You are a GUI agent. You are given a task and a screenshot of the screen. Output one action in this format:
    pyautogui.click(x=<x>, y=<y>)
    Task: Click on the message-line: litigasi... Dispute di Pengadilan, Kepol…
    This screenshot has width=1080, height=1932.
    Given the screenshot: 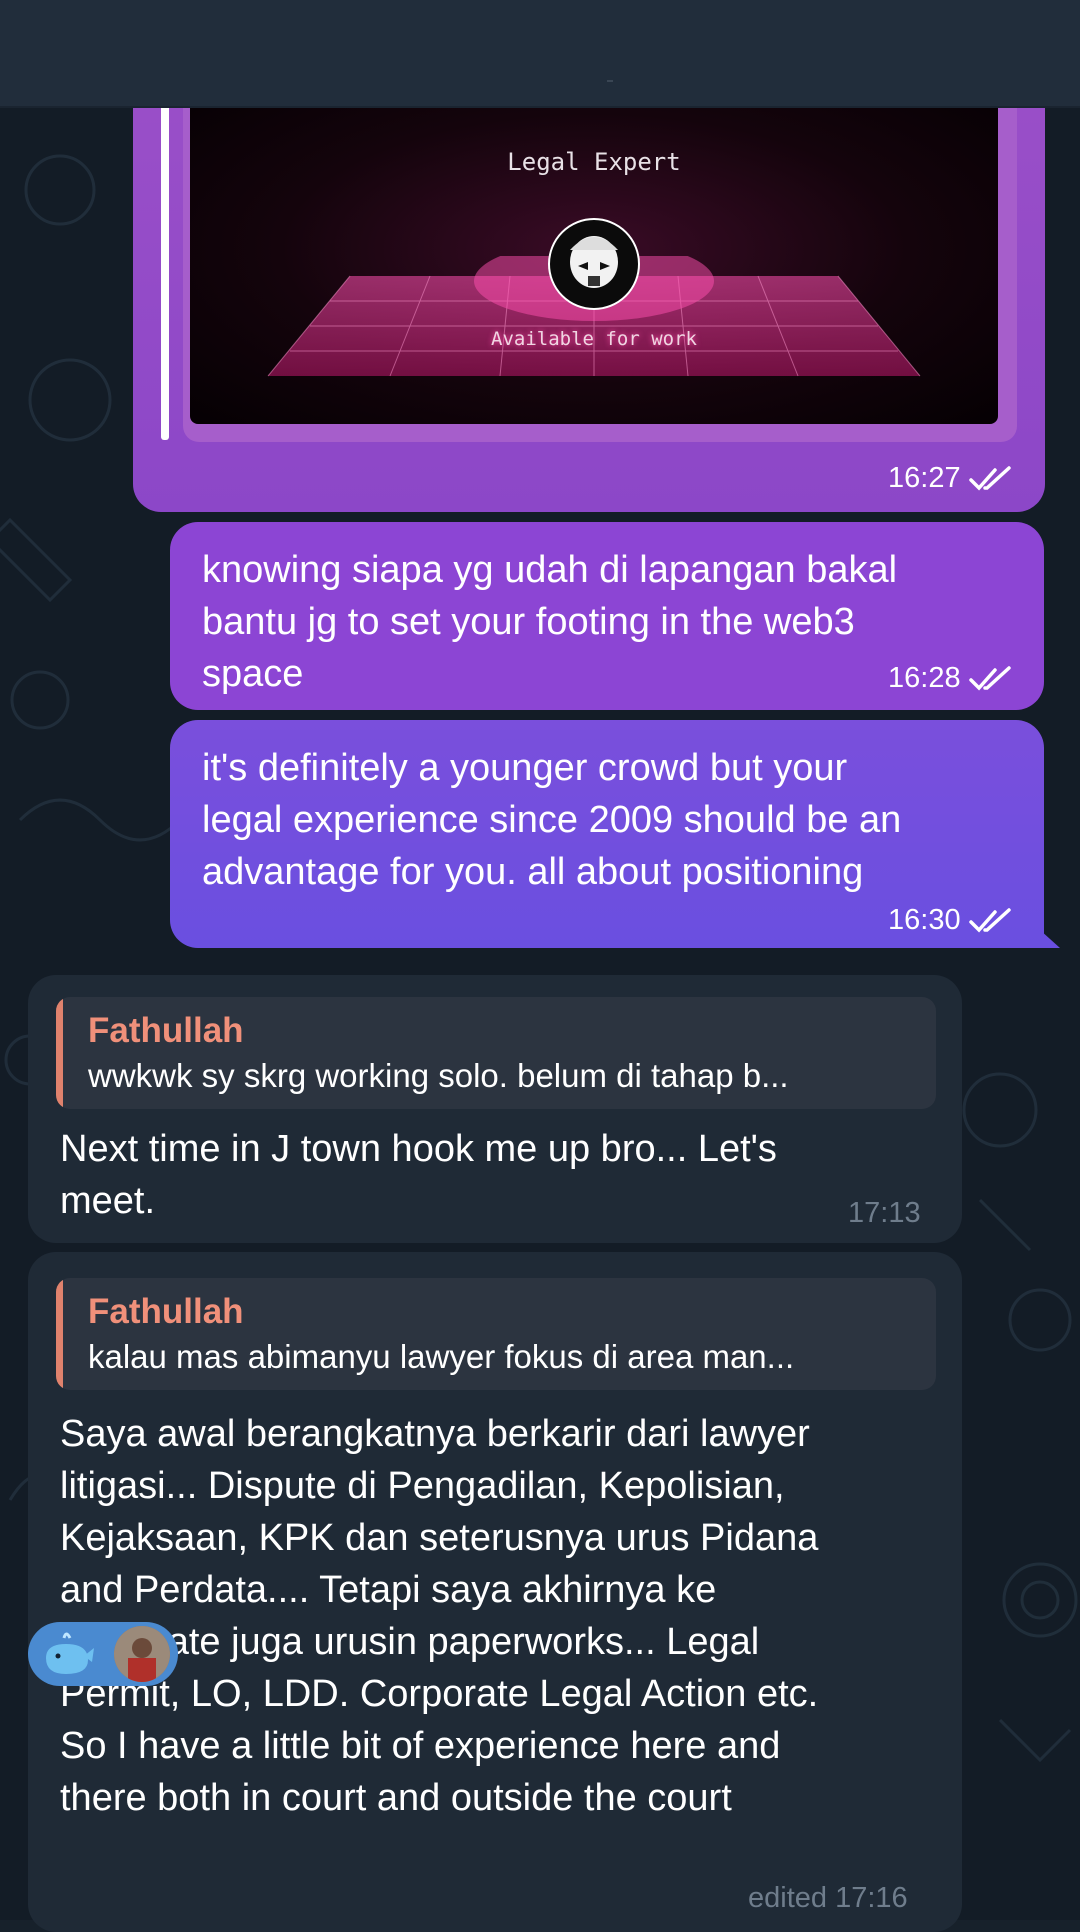 What is the action you would take?
    pyautogui.click(x=422, y=1486)
    